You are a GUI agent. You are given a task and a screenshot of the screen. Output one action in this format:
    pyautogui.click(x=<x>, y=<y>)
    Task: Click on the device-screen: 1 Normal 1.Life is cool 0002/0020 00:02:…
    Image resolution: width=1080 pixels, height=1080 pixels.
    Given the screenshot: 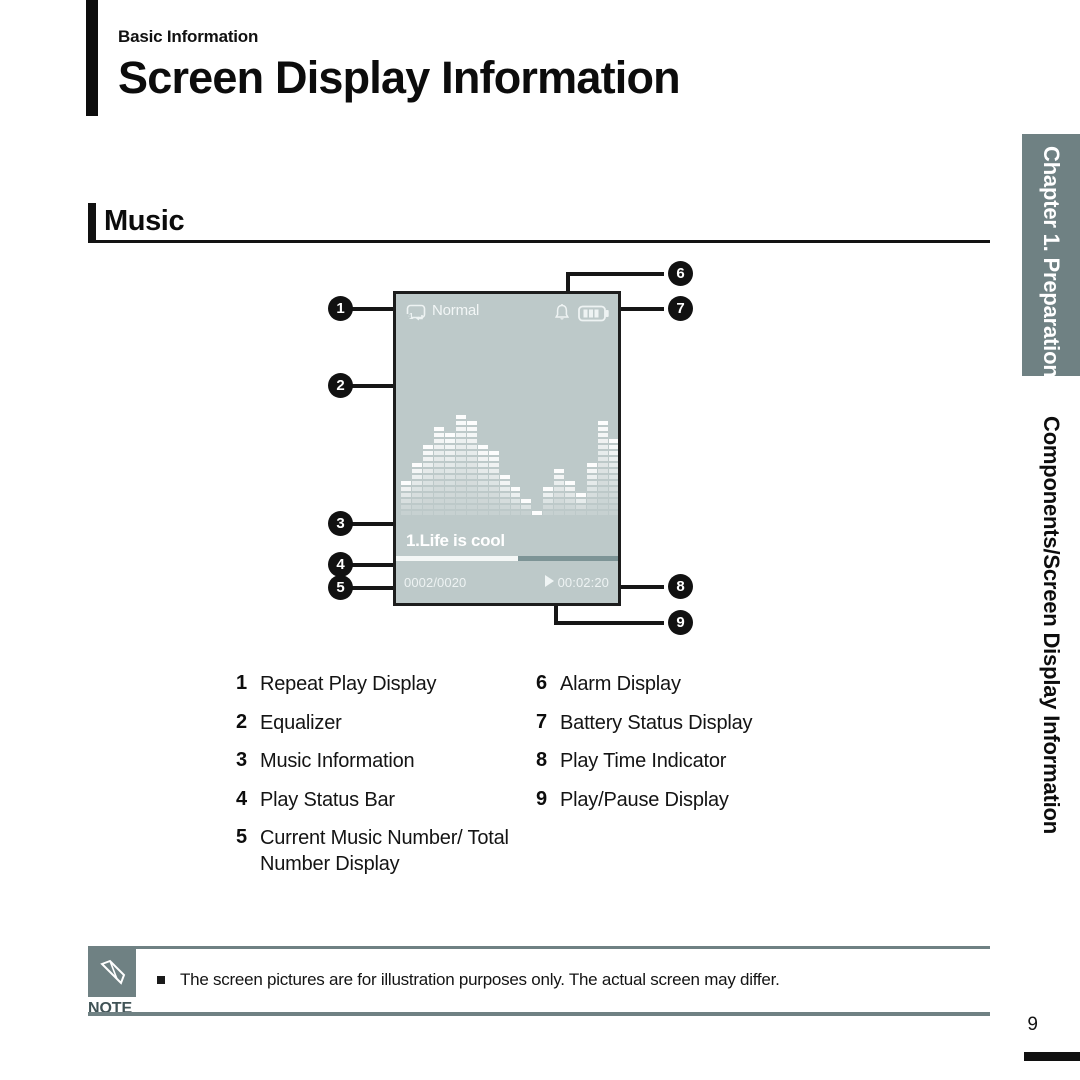 What is the action you would take?
    pyautogui.click(x=507, y=448)
    